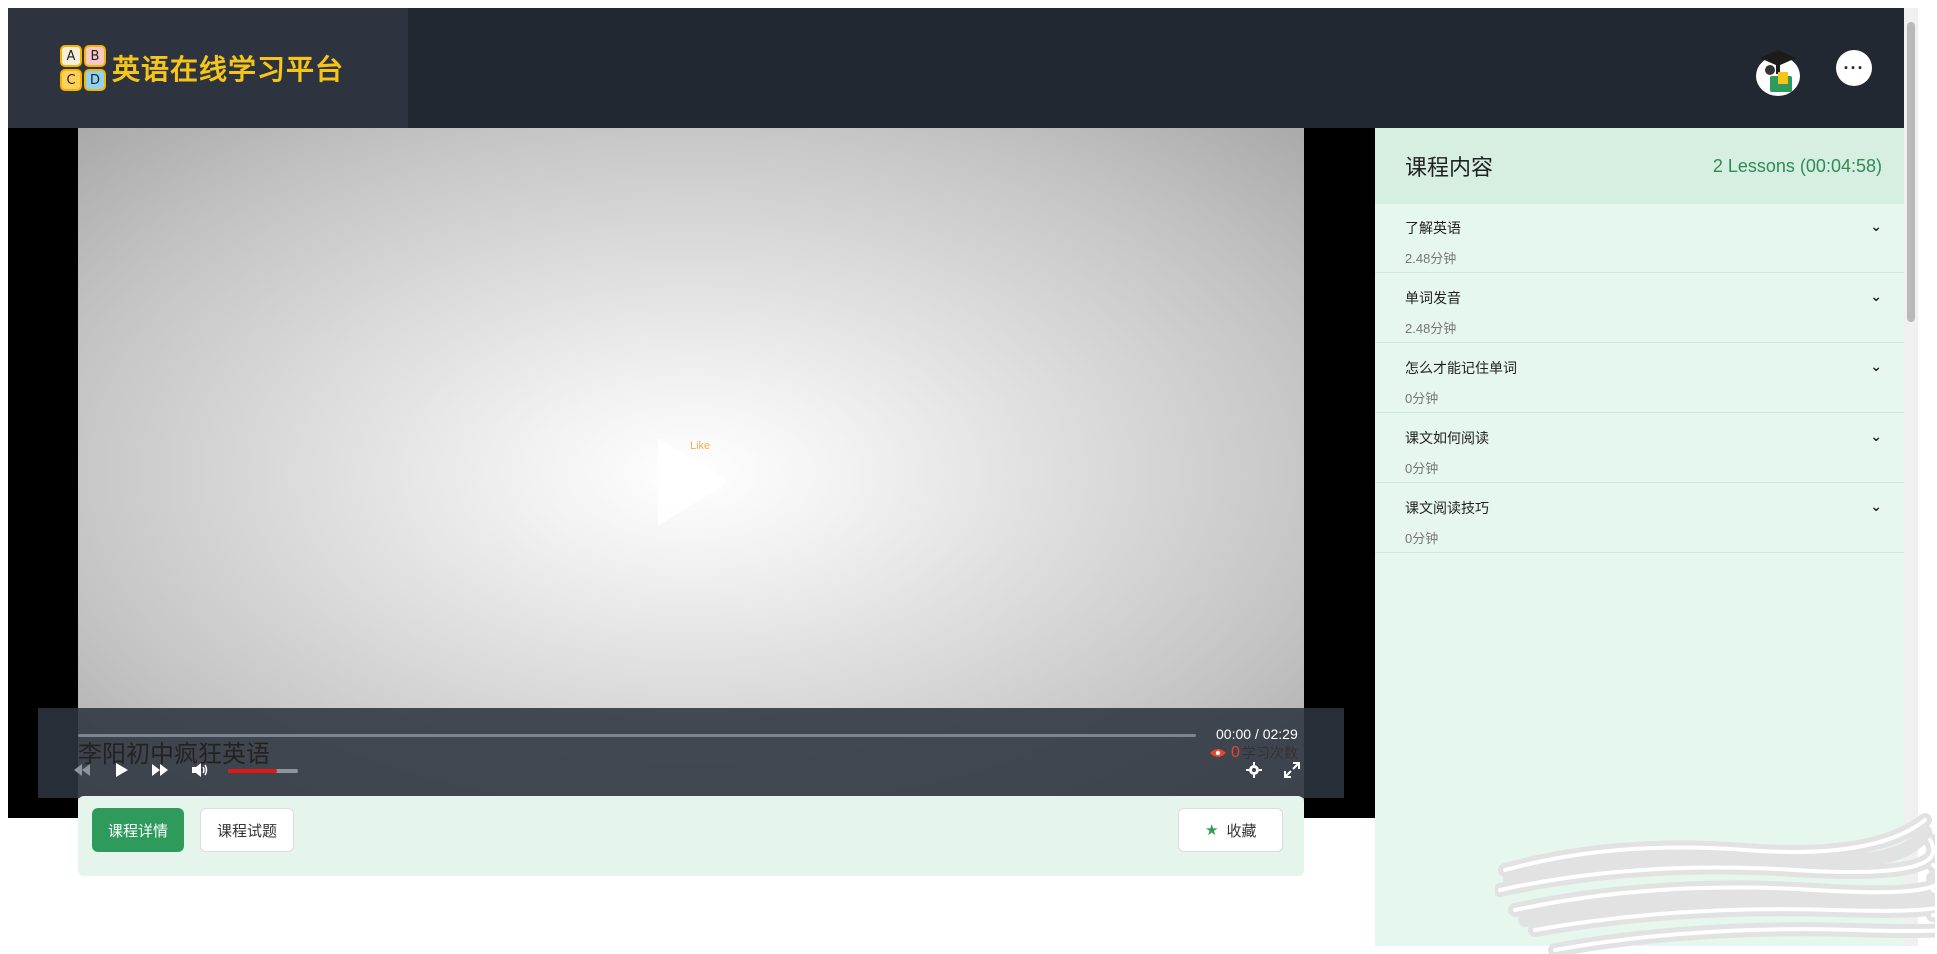  Describe the element at coordinates (1218, 753) in the screenshot. I see `eye-icon` at that location.